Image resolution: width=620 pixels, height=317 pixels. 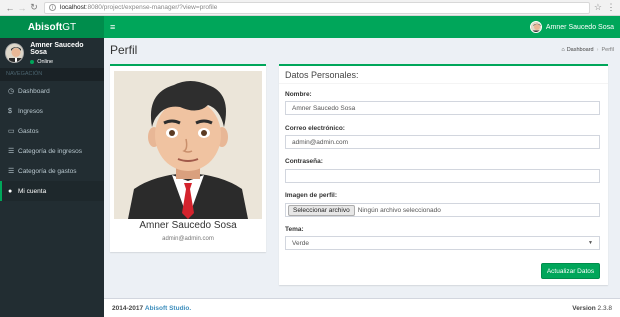 What do you see at coordinates (52, 7) in the screenshot?
I see `info-icon: i` at bounding box center [52, 7].